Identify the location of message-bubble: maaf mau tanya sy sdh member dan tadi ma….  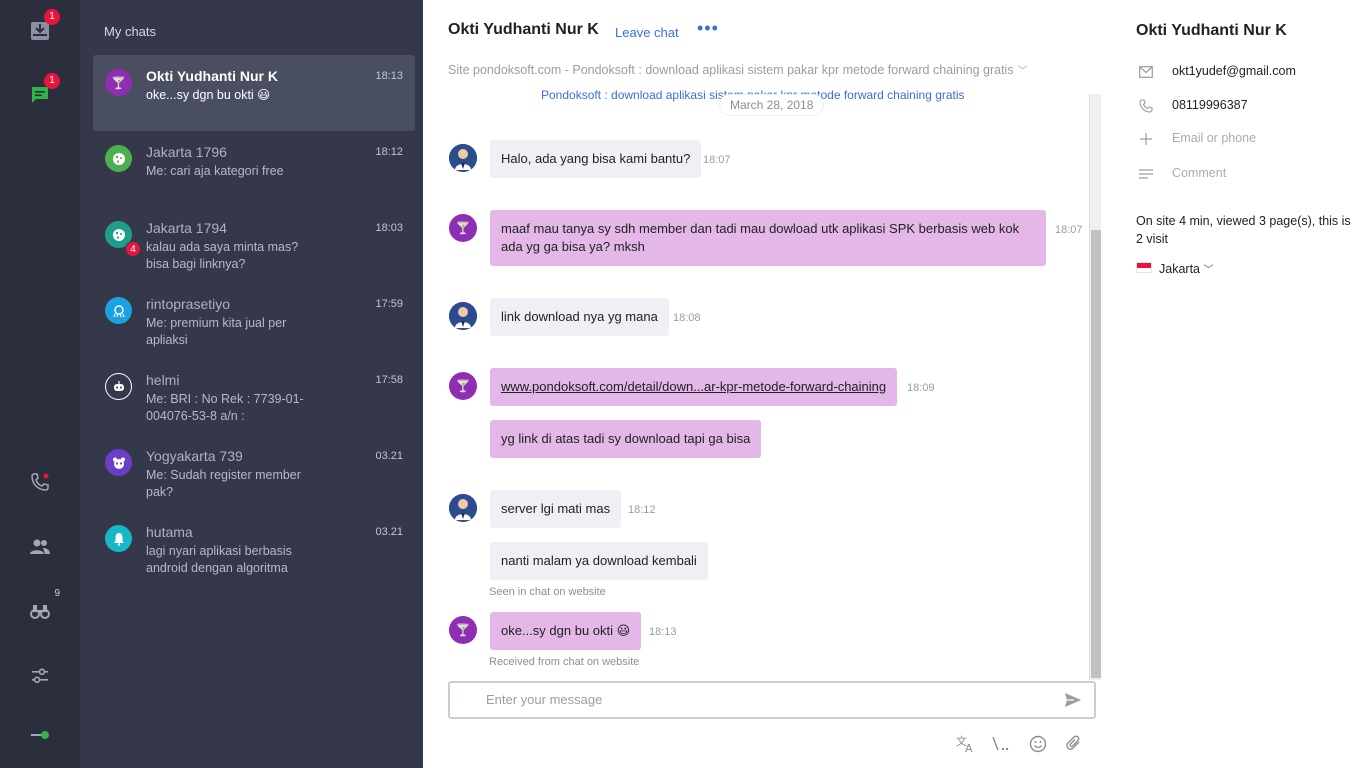
(768, 238).